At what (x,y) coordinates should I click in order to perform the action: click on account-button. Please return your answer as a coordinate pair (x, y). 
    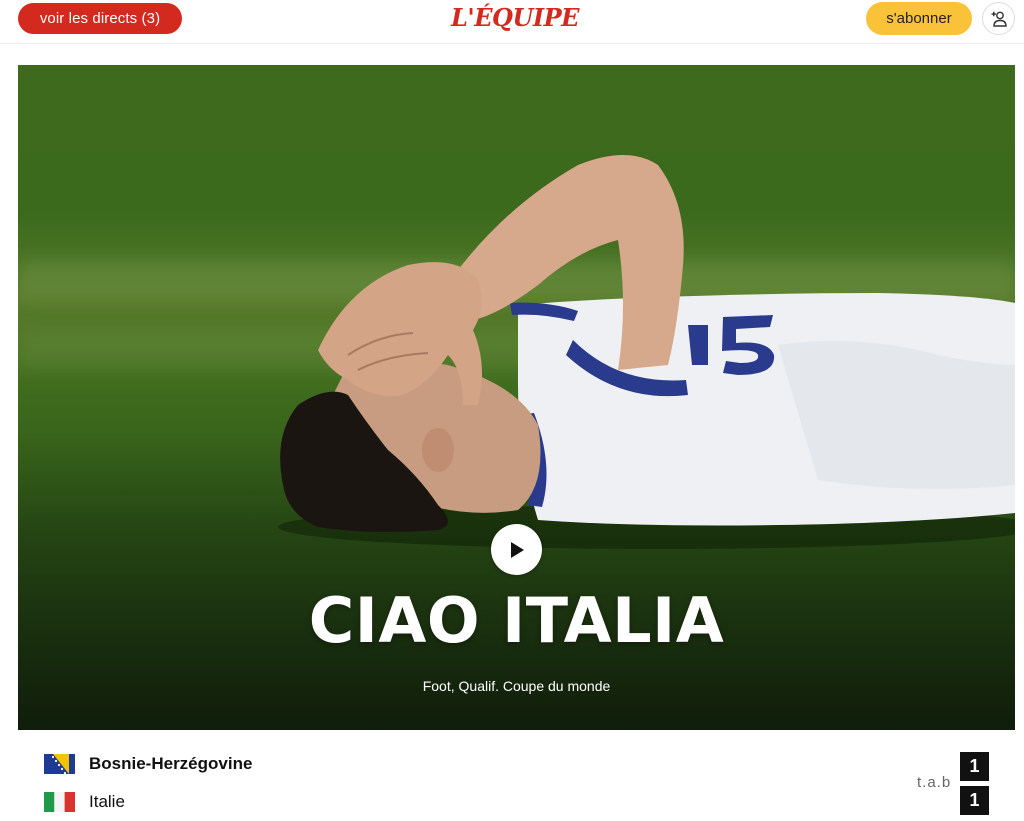
    Looking at the image, I should click on (998, 18).